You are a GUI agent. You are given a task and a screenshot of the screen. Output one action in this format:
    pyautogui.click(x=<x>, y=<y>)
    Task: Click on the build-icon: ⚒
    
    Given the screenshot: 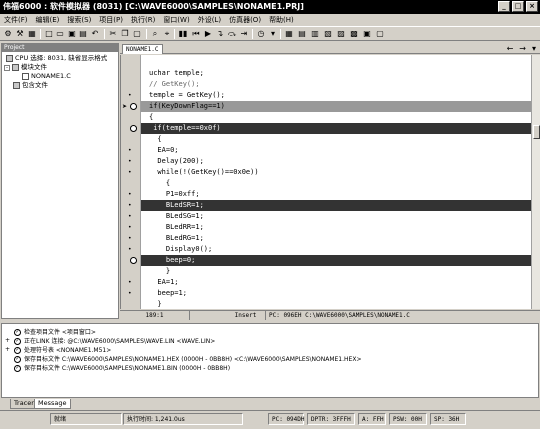 What is the action you would take?
    pyautogui.click(x=20, y=34)
    